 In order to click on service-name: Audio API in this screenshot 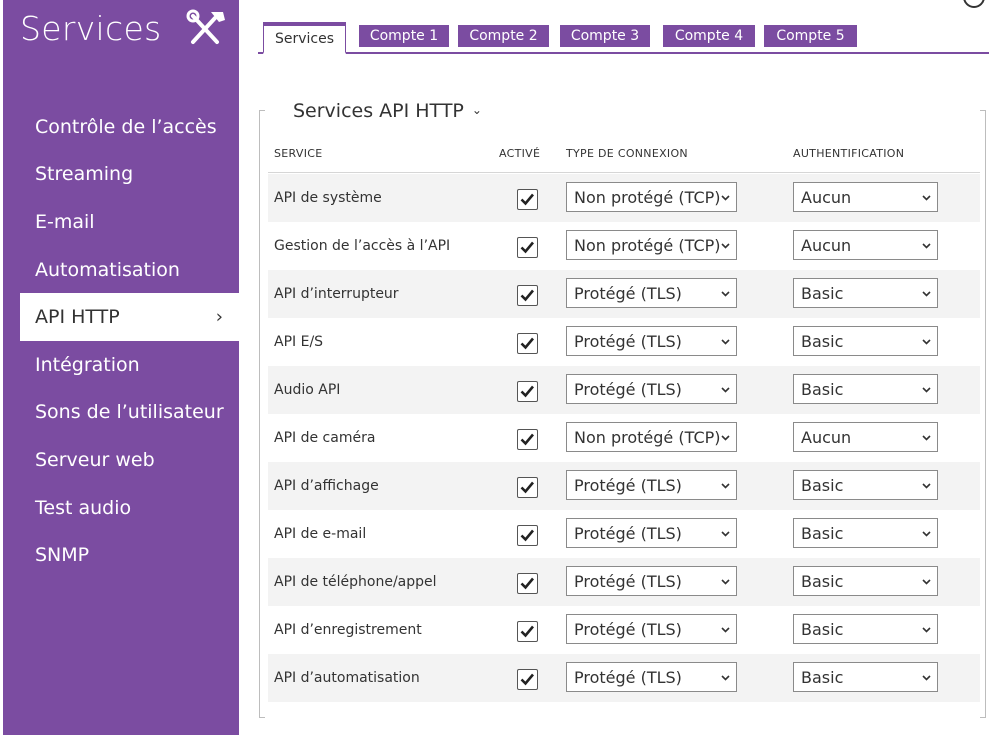, I will do `click(307, 390)`.